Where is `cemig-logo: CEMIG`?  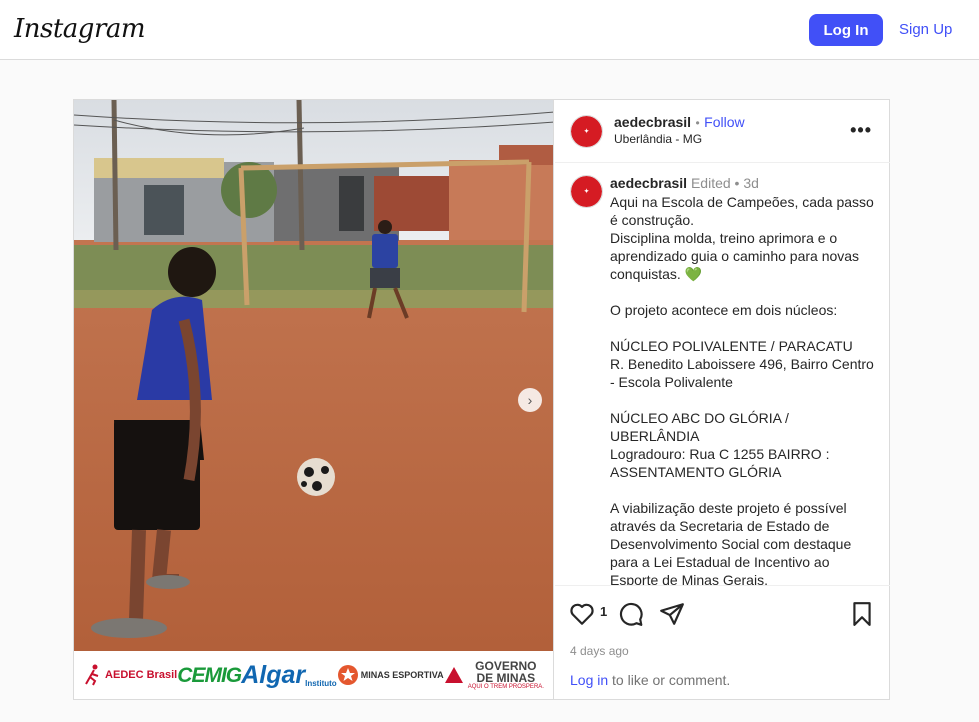
cemig-logo: CEMIG is located at coordinates (209, 675).